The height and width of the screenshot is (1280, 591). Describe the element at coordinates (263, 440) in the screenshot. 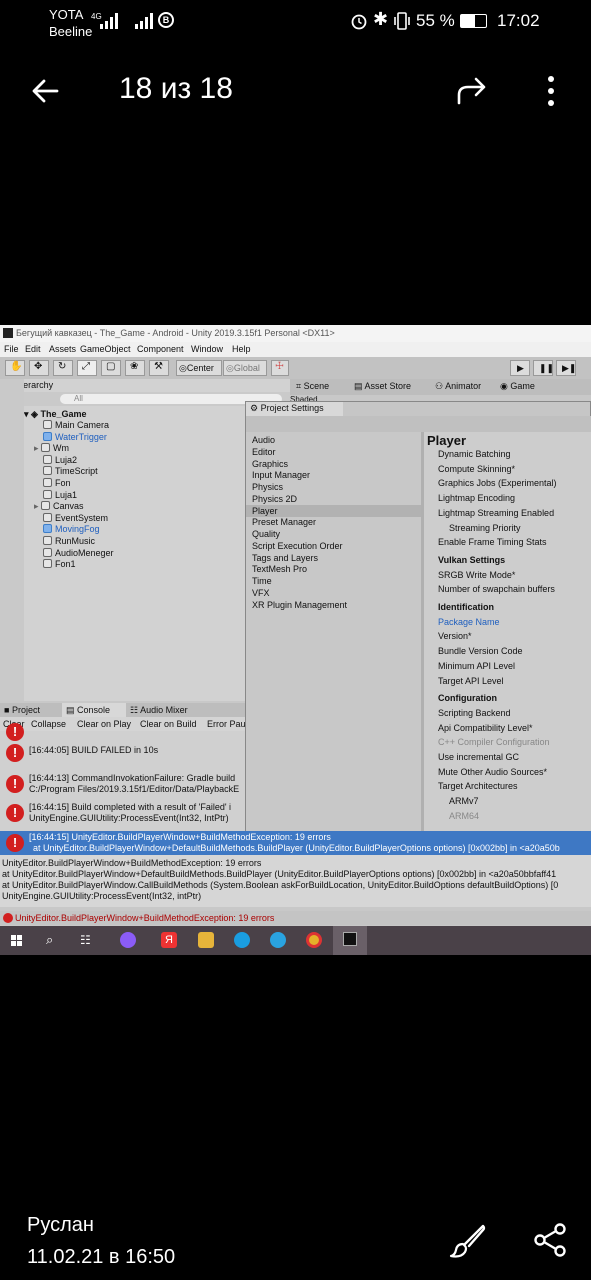

I see `settings-category-audio: Audio` at that location.